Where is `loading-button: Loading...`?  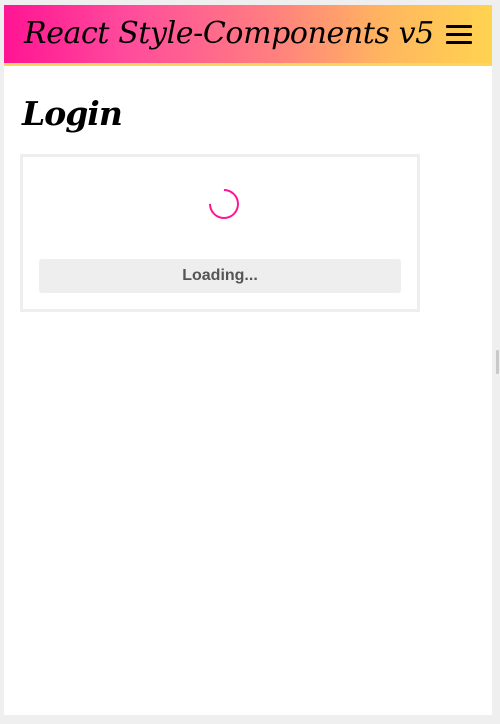 loading-button: Loading... is located at coordinates (220, 276).